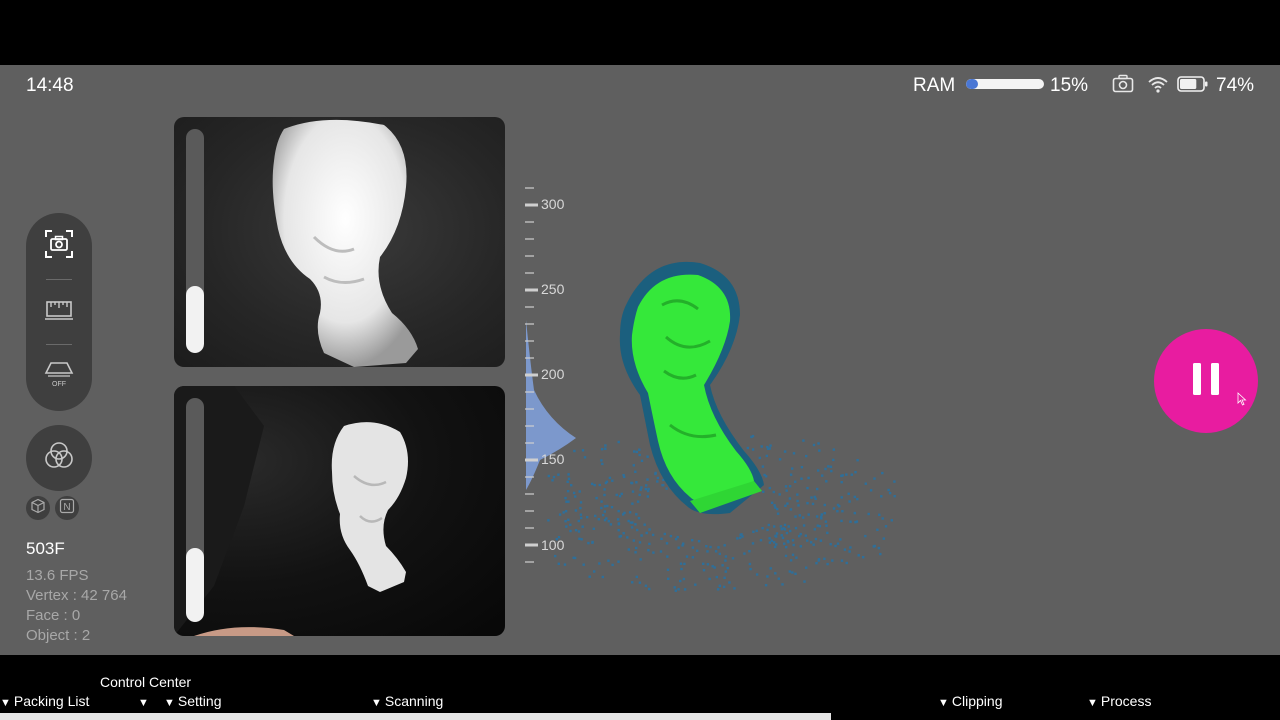 This screenshot has height=720, width=1280. I want to click on wifi-icon, so click(1159, 85).